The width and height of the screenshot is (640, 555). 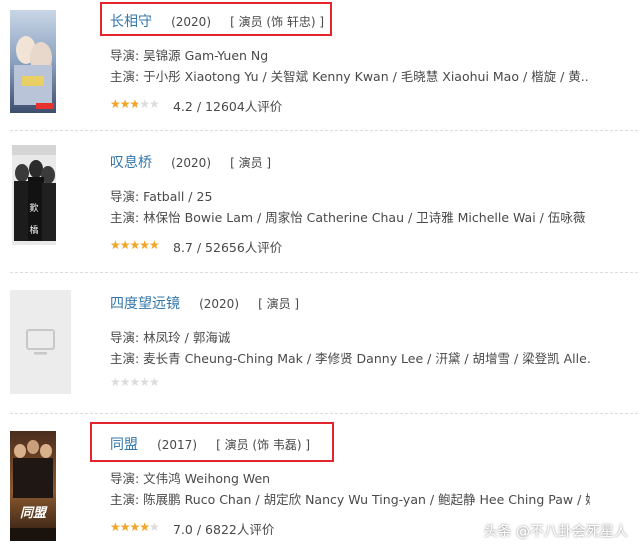 What do you see at coordinates (33, 61) in the screenshot?
I see `poster-image` at bounding box center [33, 61].